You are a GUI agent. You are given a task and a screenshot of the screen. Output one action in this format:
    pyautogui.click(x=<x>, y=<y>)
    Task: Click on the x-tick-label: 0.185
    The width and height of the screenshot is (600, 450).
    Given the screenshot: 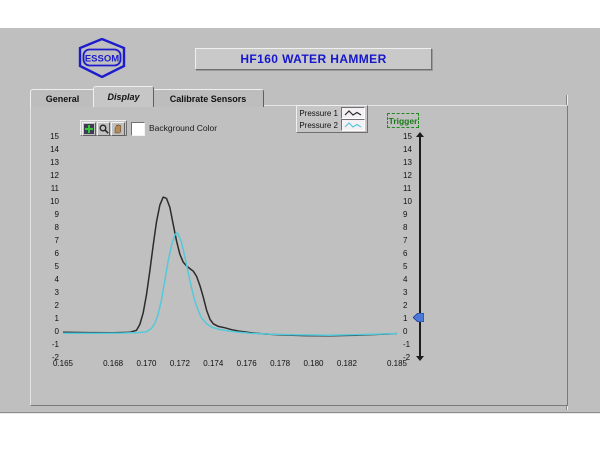 What is the action you would take?
    pyautogui.click(x=397, y=363)
    